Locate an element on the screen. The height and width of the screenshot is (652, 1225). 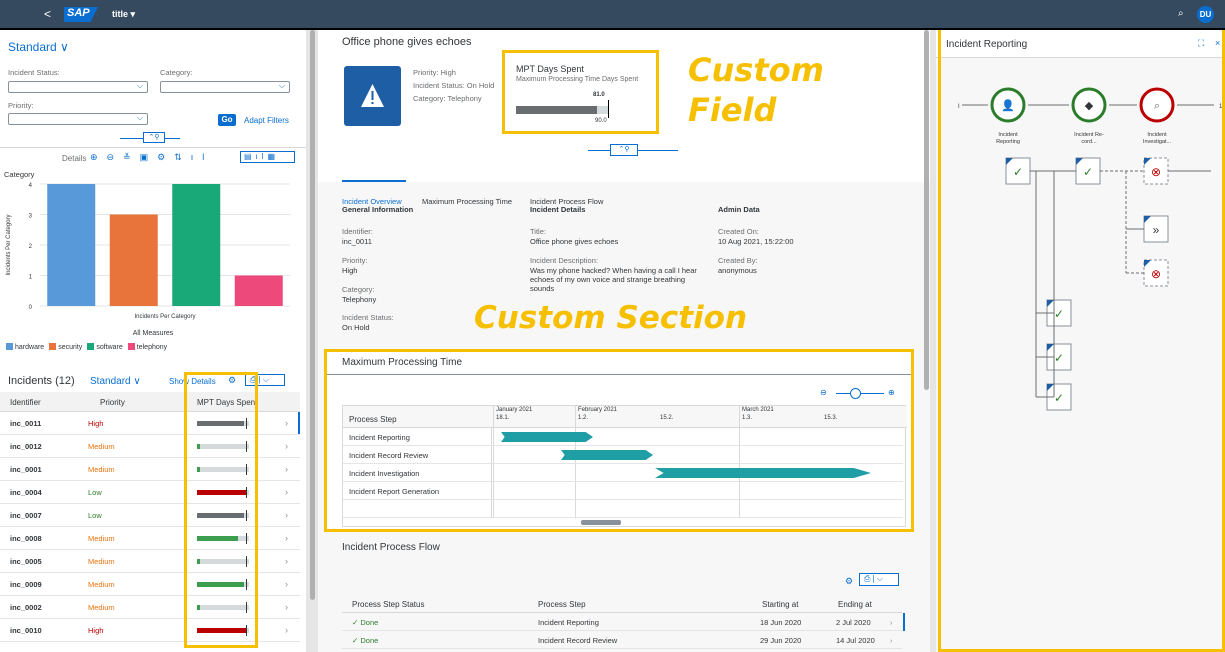
selected-row-indicator is located at coordinates (299, 423).